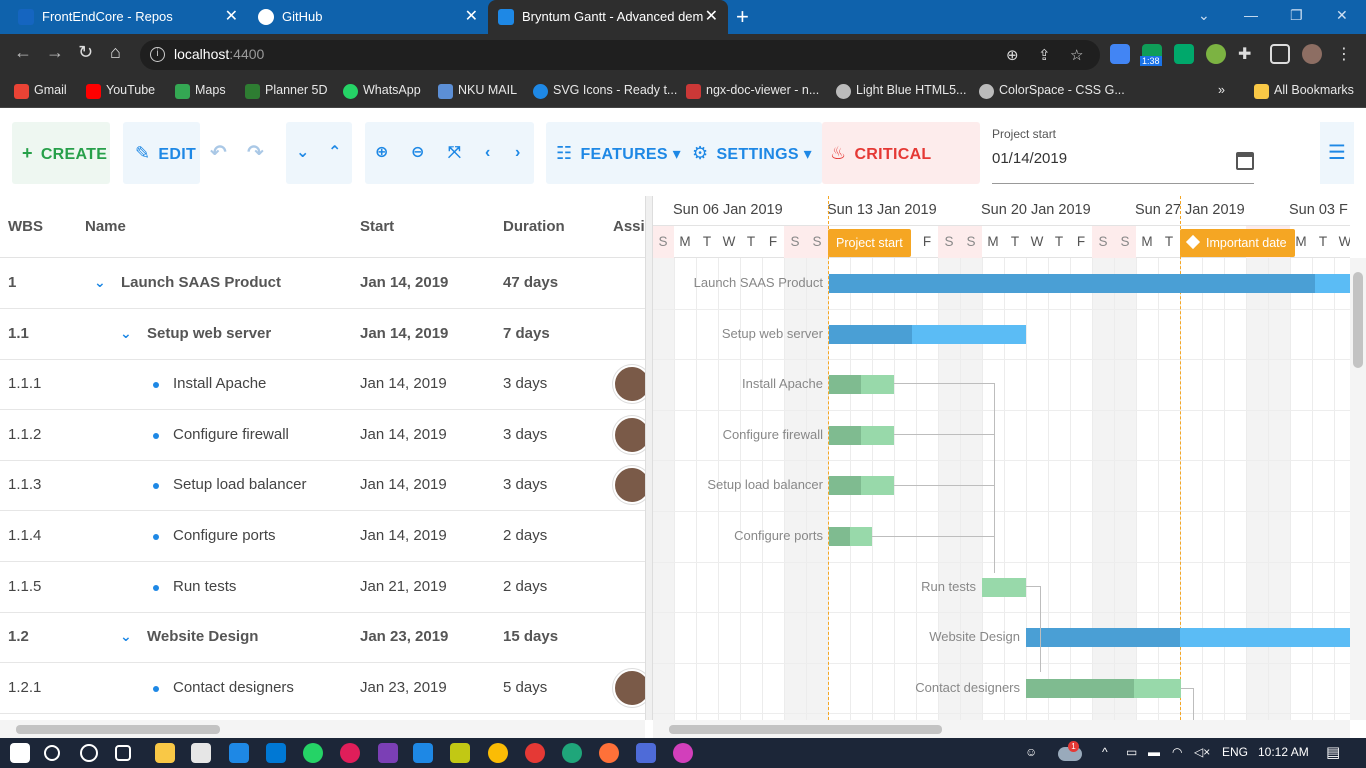 The height and width of the screenshot is (768, 1366). I want to click on next-icon: ›, so click(518, 153).